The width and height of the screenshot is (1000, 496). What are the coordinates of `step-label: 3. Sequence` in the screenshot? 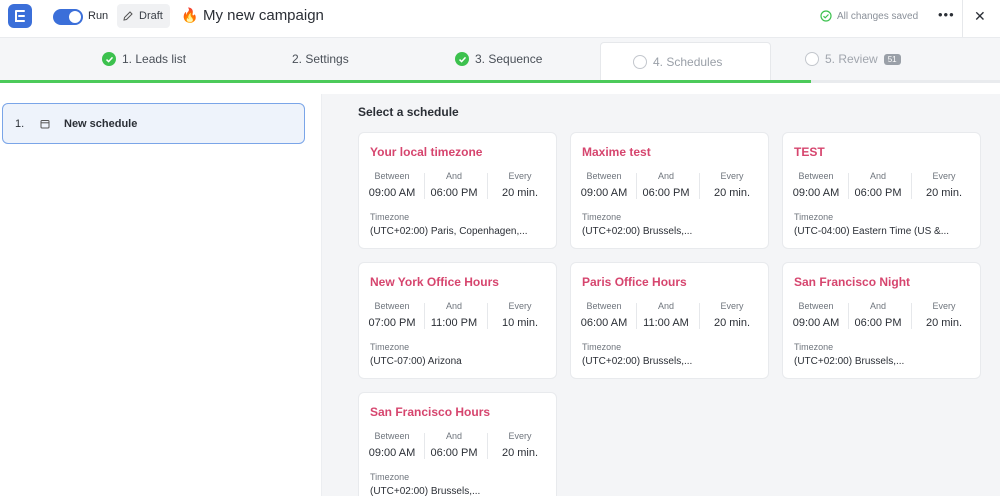 It's located at (509, 59).